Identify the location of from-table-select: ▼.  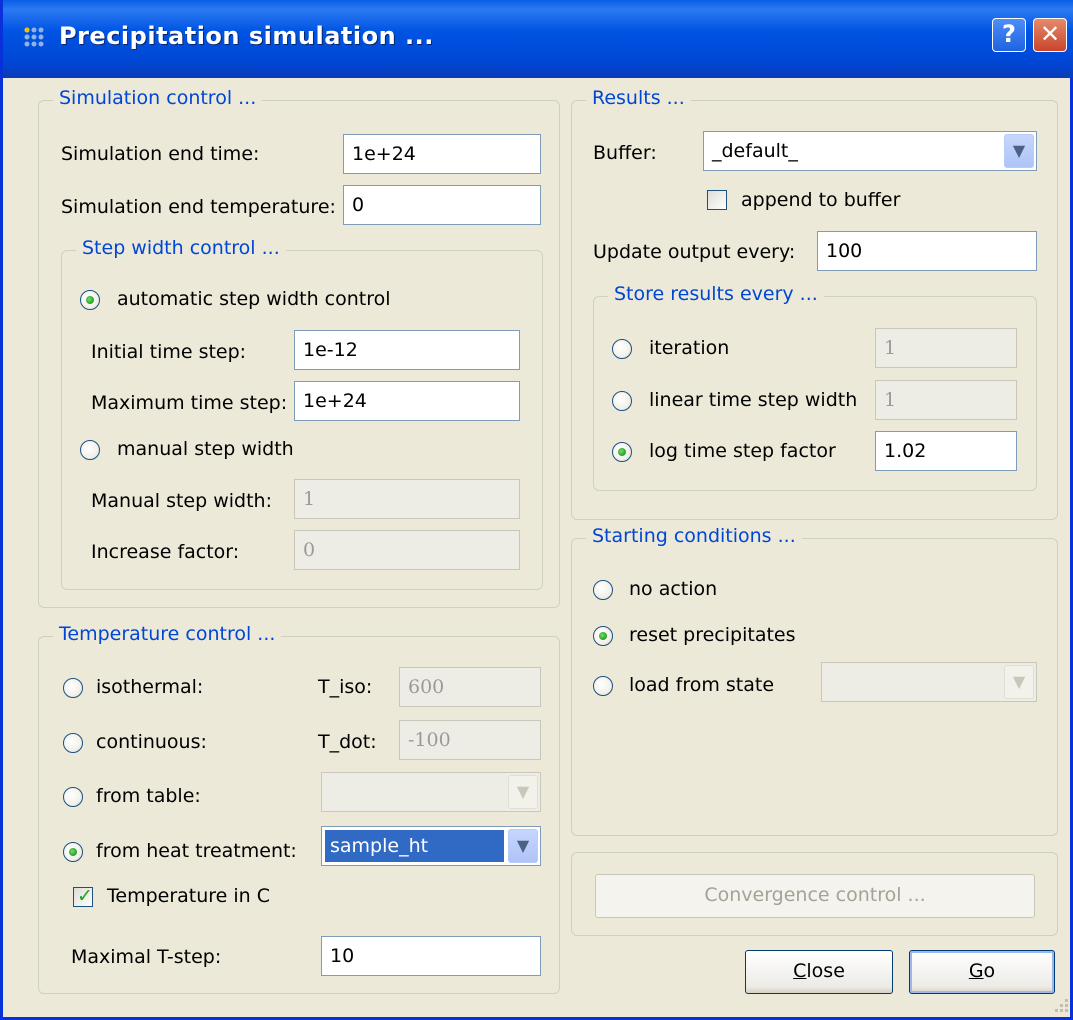
(431, 792).